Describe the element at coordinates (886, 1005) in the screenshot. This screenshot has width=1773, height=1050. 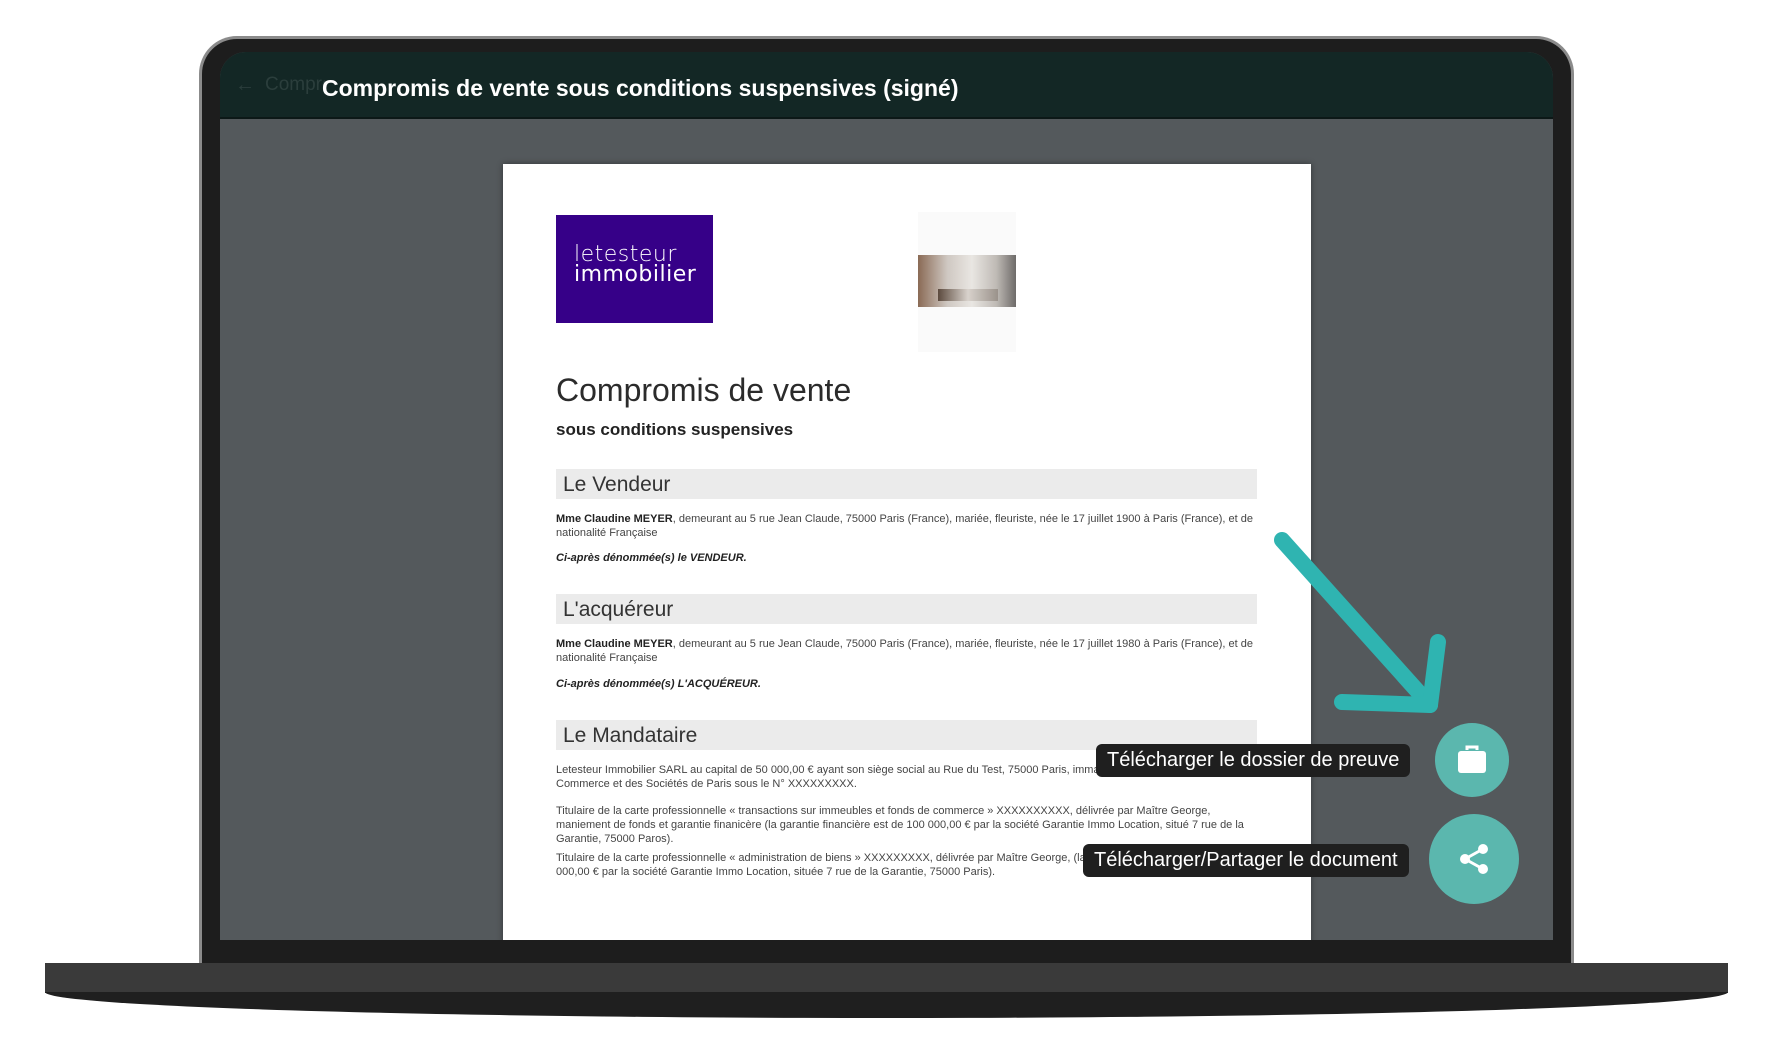
I see `laptop-base-edge` at that location.